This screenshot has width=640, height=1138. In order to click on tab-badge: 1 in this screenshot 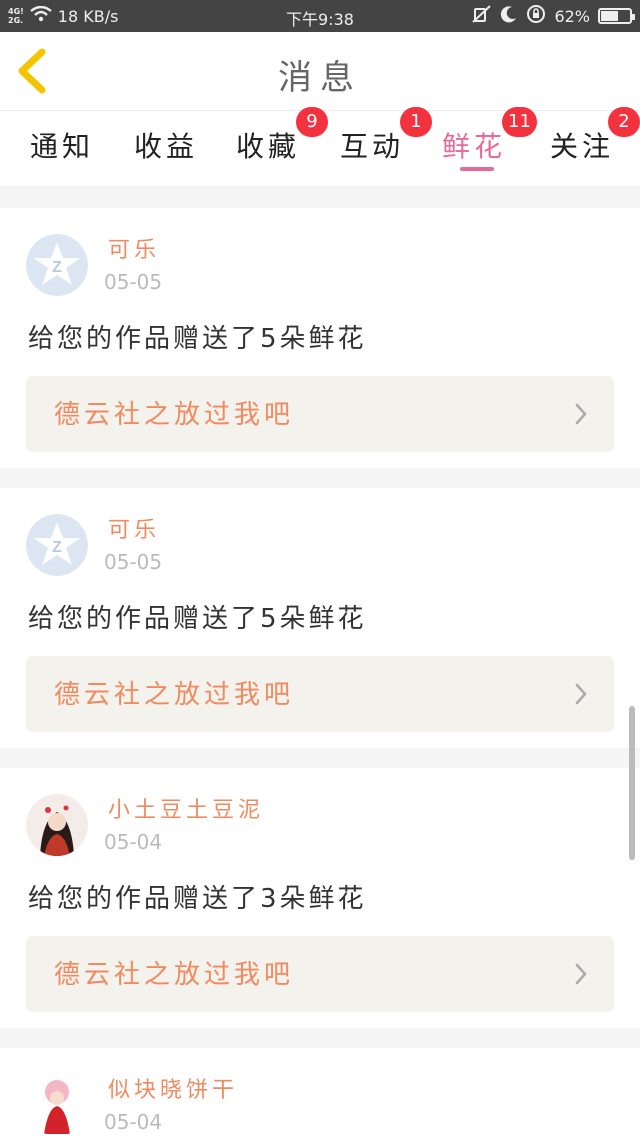, I will do `click(416, 122)`.